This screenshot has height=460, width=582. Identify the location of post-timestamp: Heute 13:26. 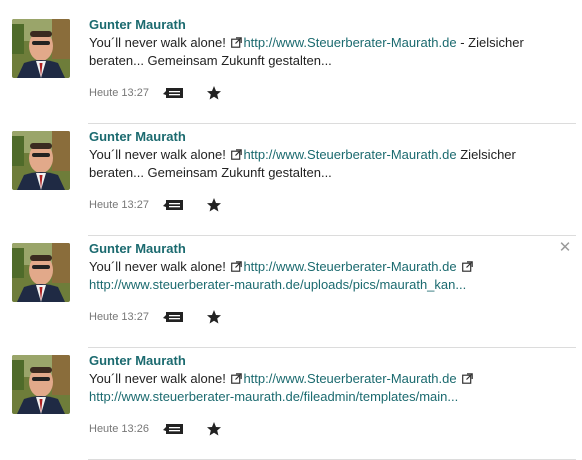
(119, 429).